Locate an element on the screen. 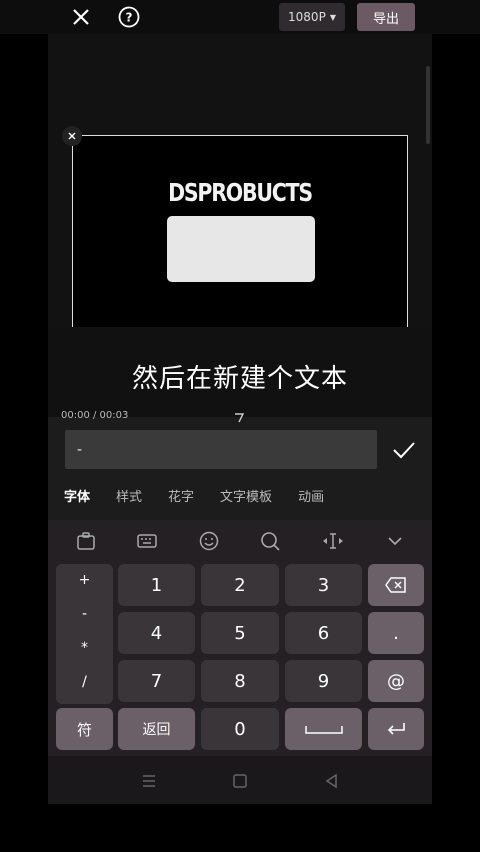 The width and height of the screenshot is (480, 852). key-plus: + is located at coordinates (84, 580).